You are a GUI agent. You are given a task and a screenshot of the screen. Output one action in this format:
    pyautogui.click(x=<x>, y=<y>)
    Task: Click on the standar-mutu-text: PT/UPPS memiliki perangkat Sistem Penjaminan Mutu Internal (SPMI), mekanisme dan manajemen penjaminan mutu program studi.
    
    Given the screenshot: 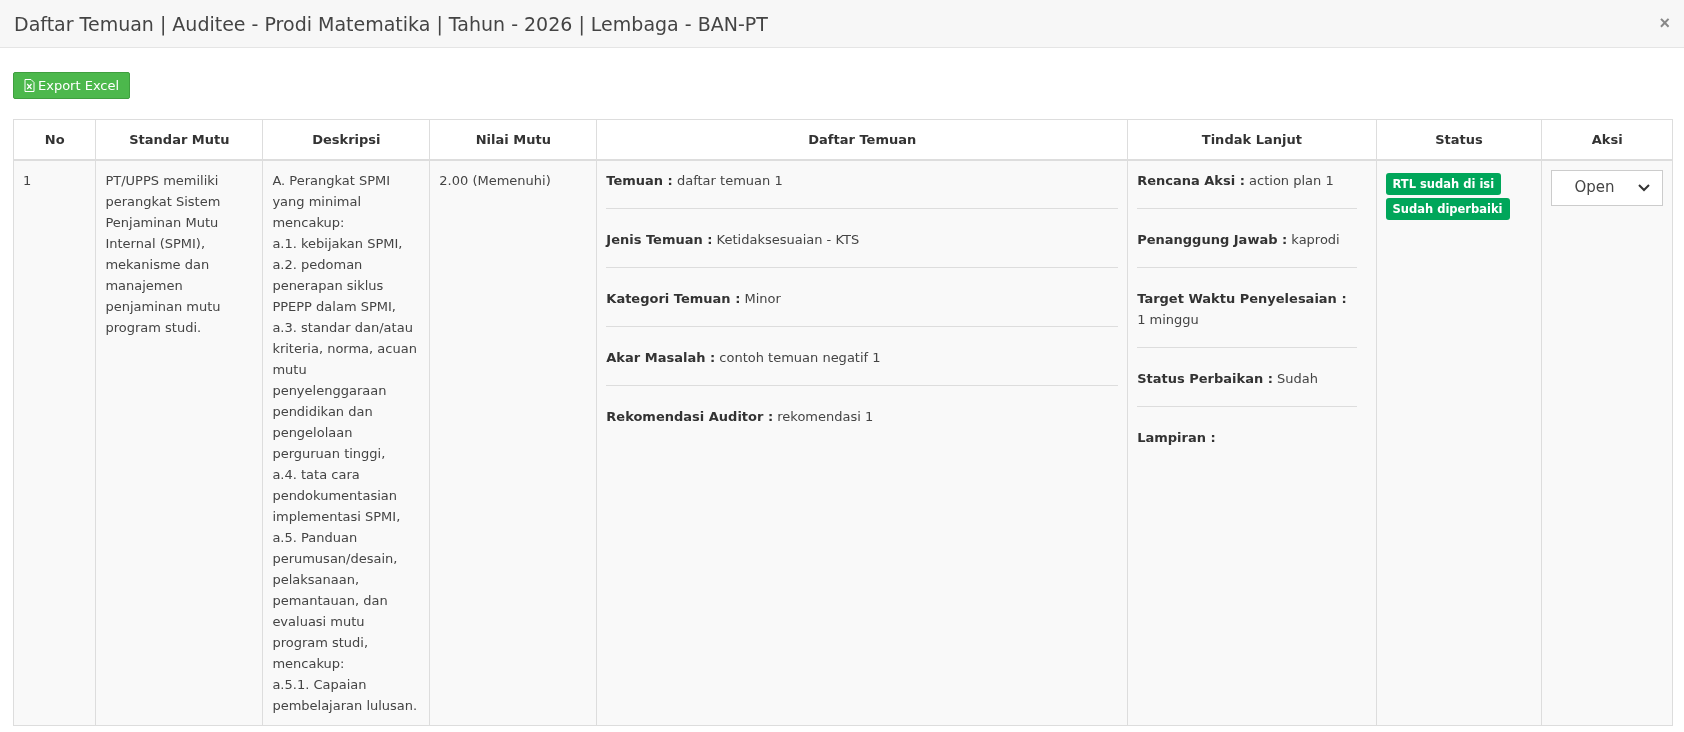 What is the action you would take?
    pyautogui.click(x=163, y=253)
    